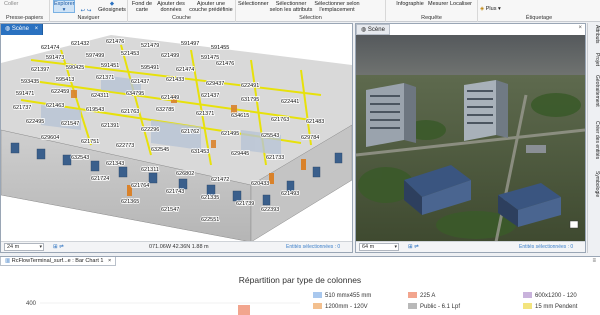 This screenshot has width=600, height=315. I want to click on tab-label: Scène, so click(20, 29).